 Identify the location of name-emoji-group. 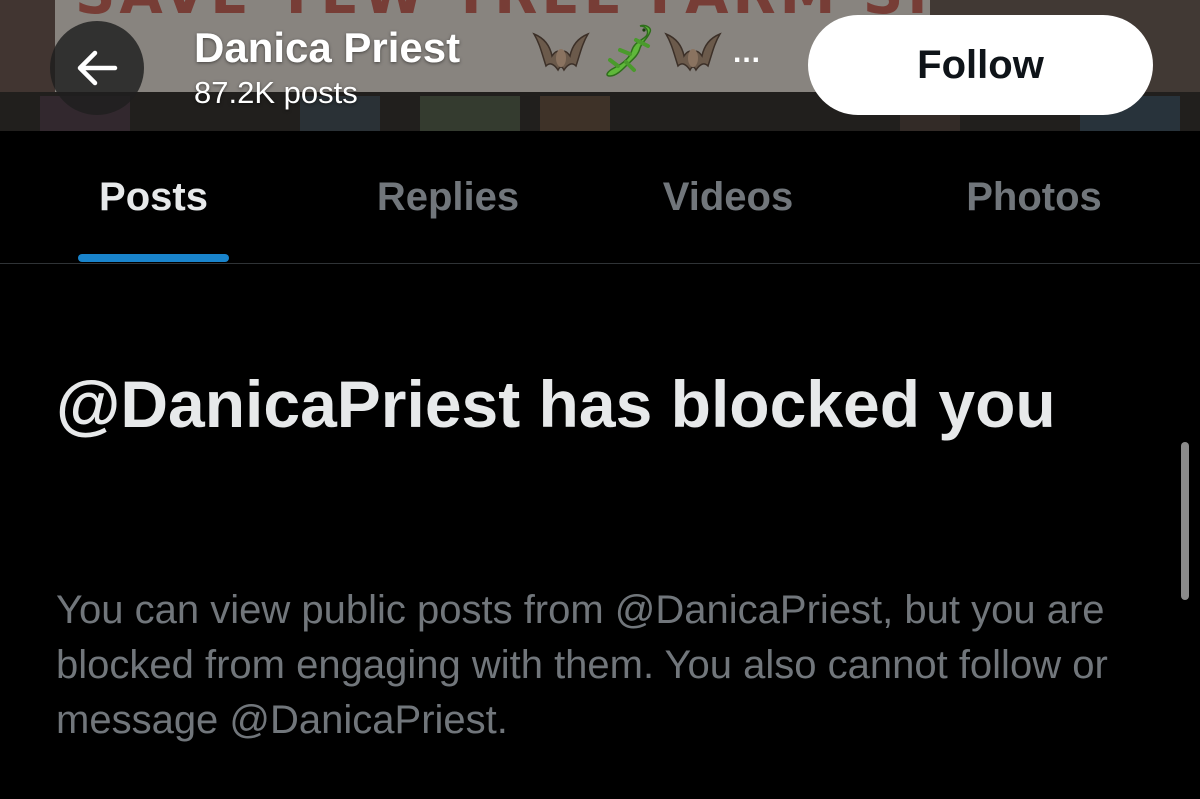
(627, 50).